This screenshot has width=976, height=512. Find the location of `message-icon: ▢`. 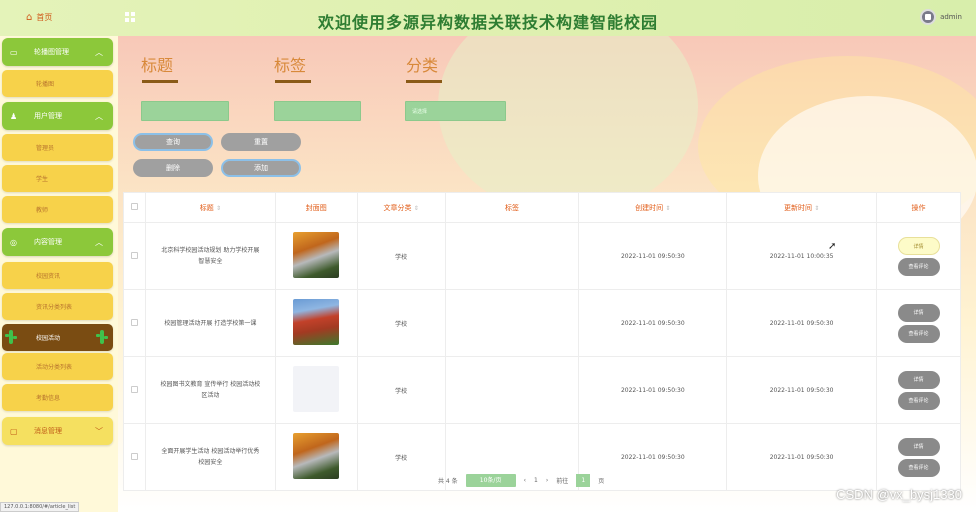

message-icon: ▢ is located at coordinates (14, 431).